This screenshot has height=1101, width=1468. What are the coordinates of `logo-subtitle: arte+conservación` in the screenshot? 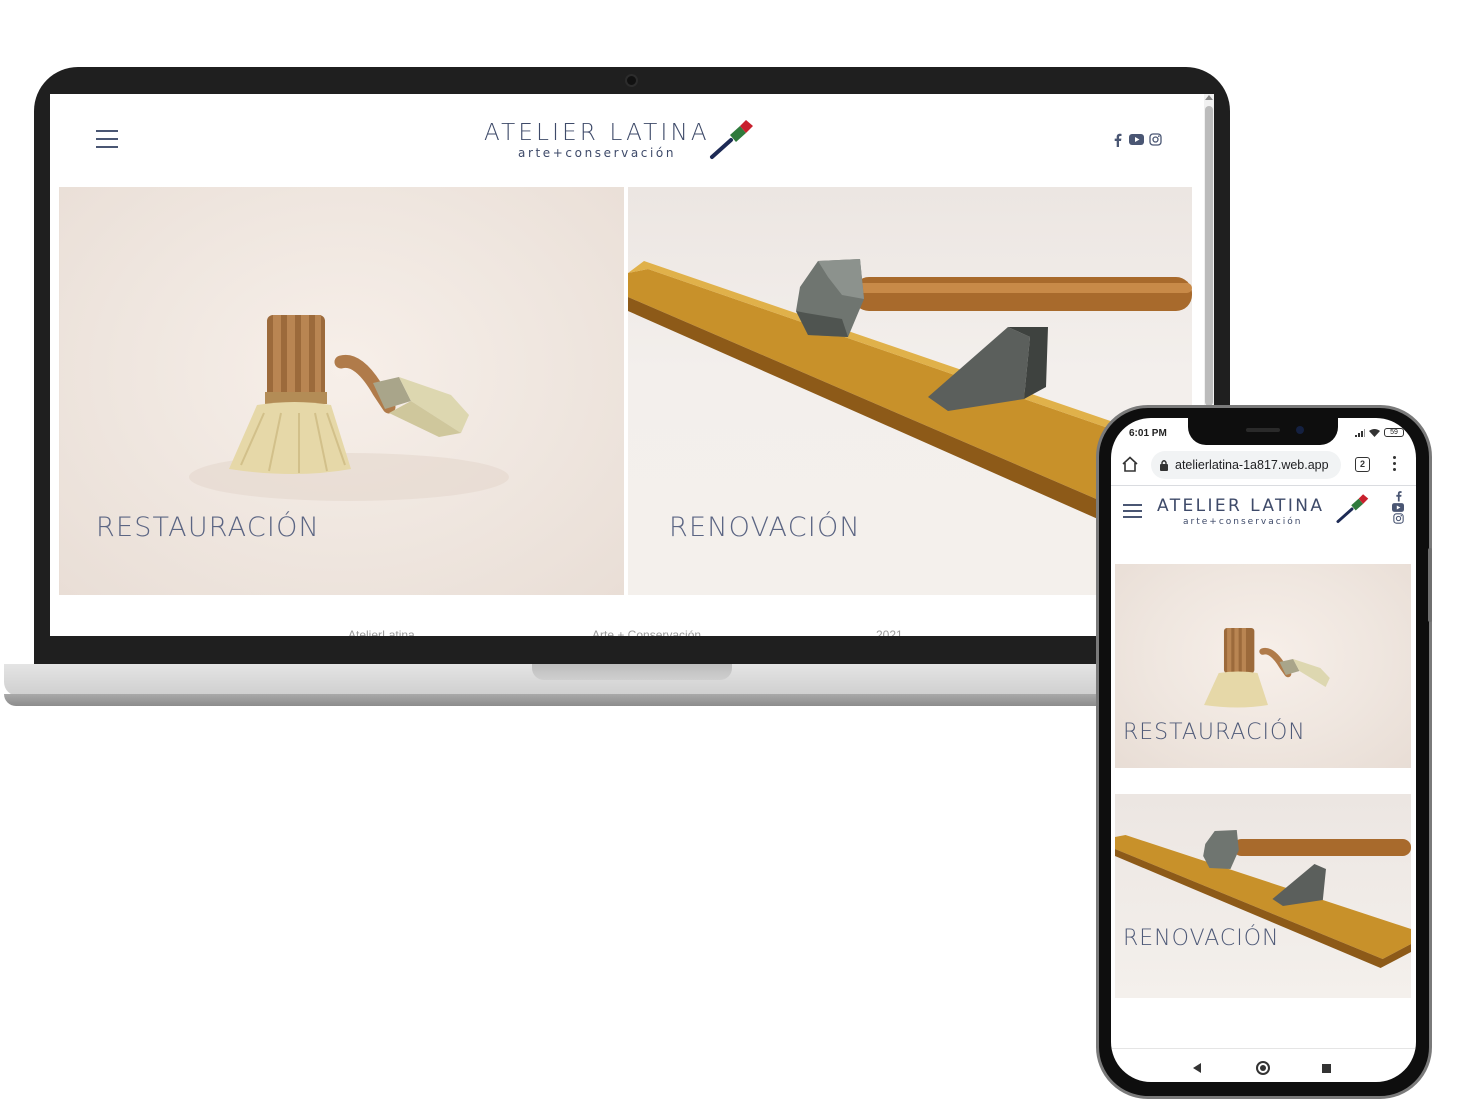 It's located at (597, 153).